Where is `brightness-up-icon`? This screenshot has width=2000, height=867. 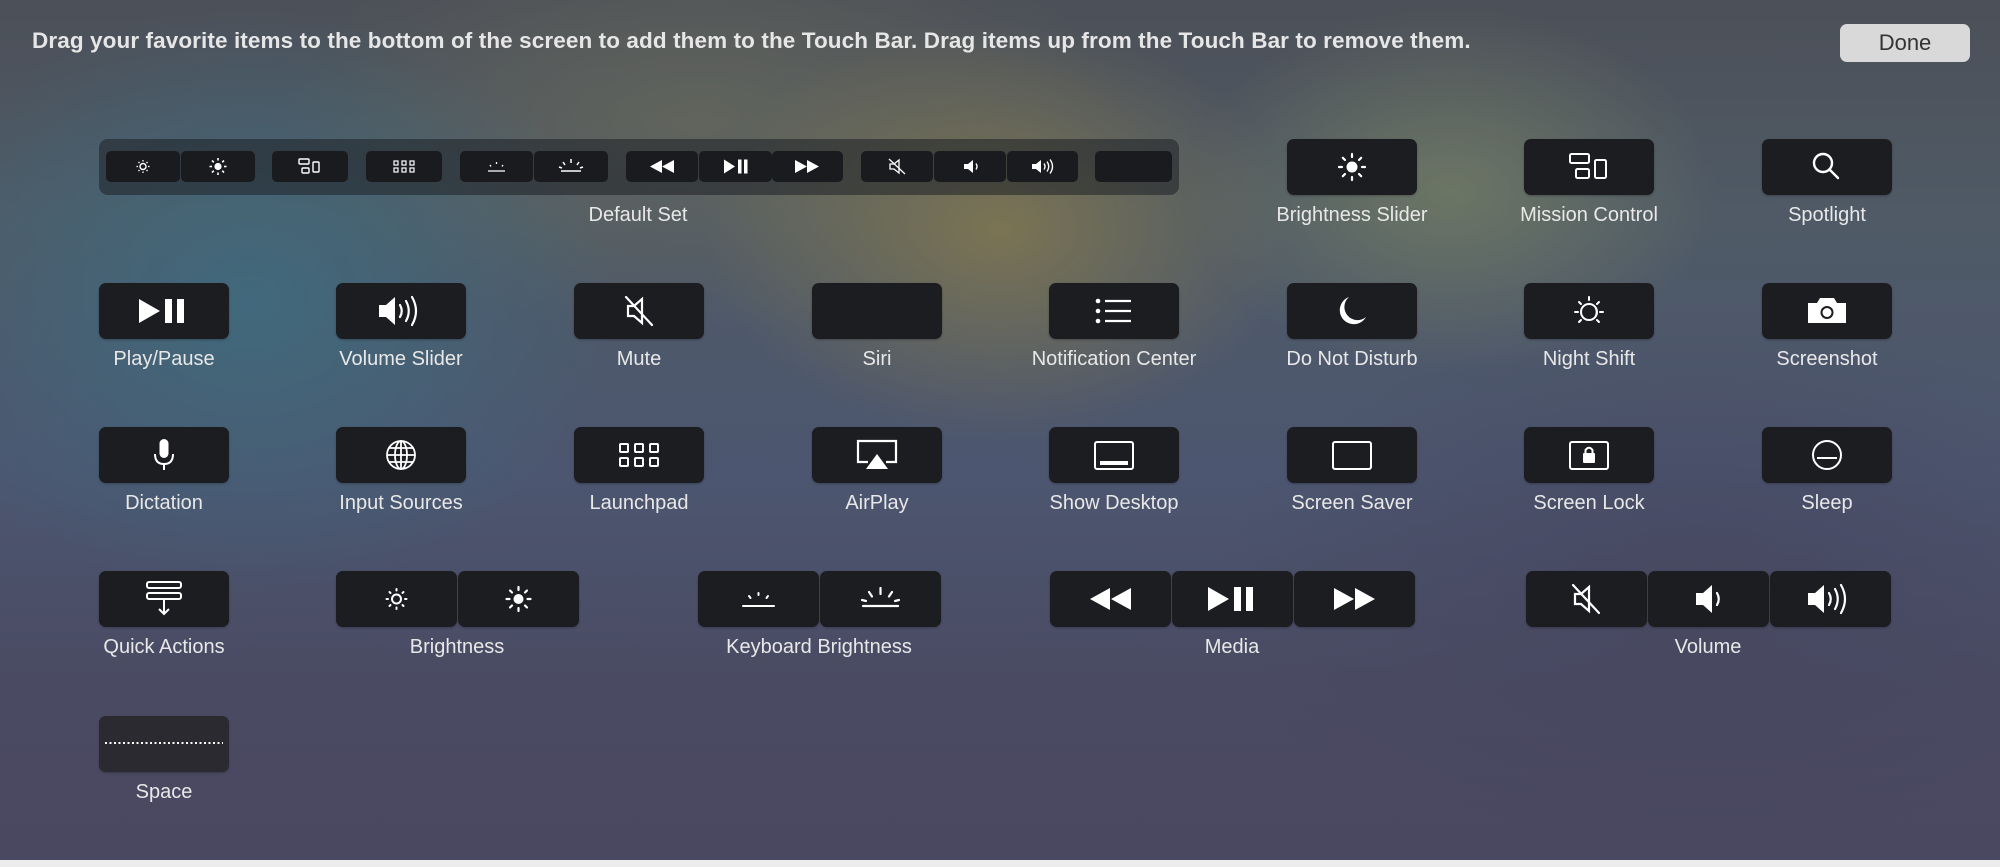 brightness-up-icon is located at coordinates (218, 166).